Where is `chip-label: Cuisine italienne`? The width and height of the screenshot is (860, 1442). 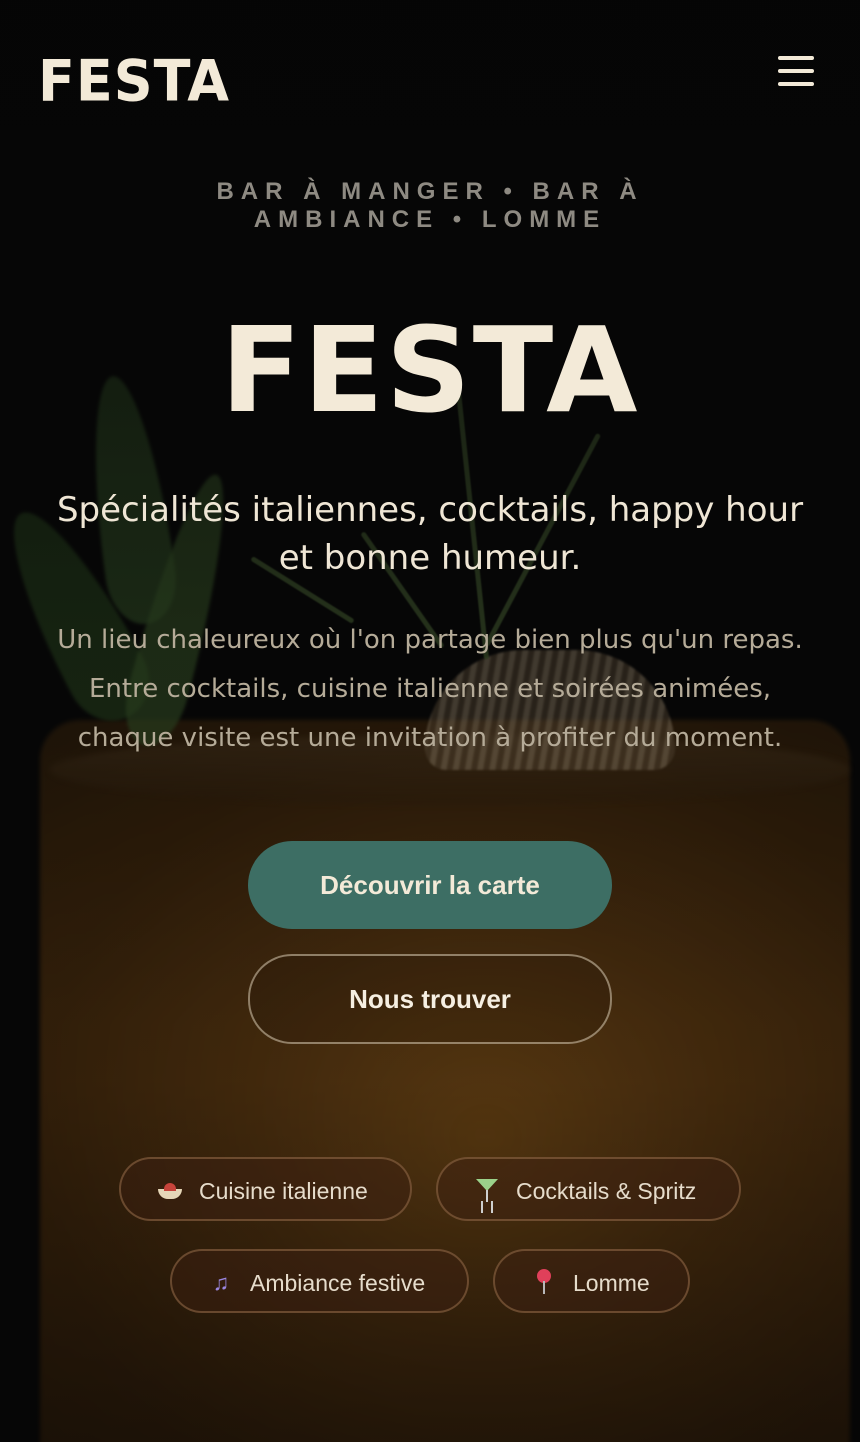 chip-label: Cuisine italienne is located at coordinates (283, 1191).